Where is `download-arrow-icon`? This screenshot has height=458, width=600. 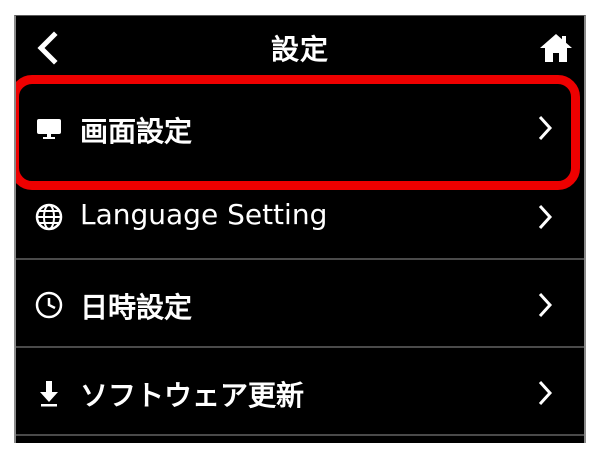 download-arrow-icon is located at coordinates (49, 394).